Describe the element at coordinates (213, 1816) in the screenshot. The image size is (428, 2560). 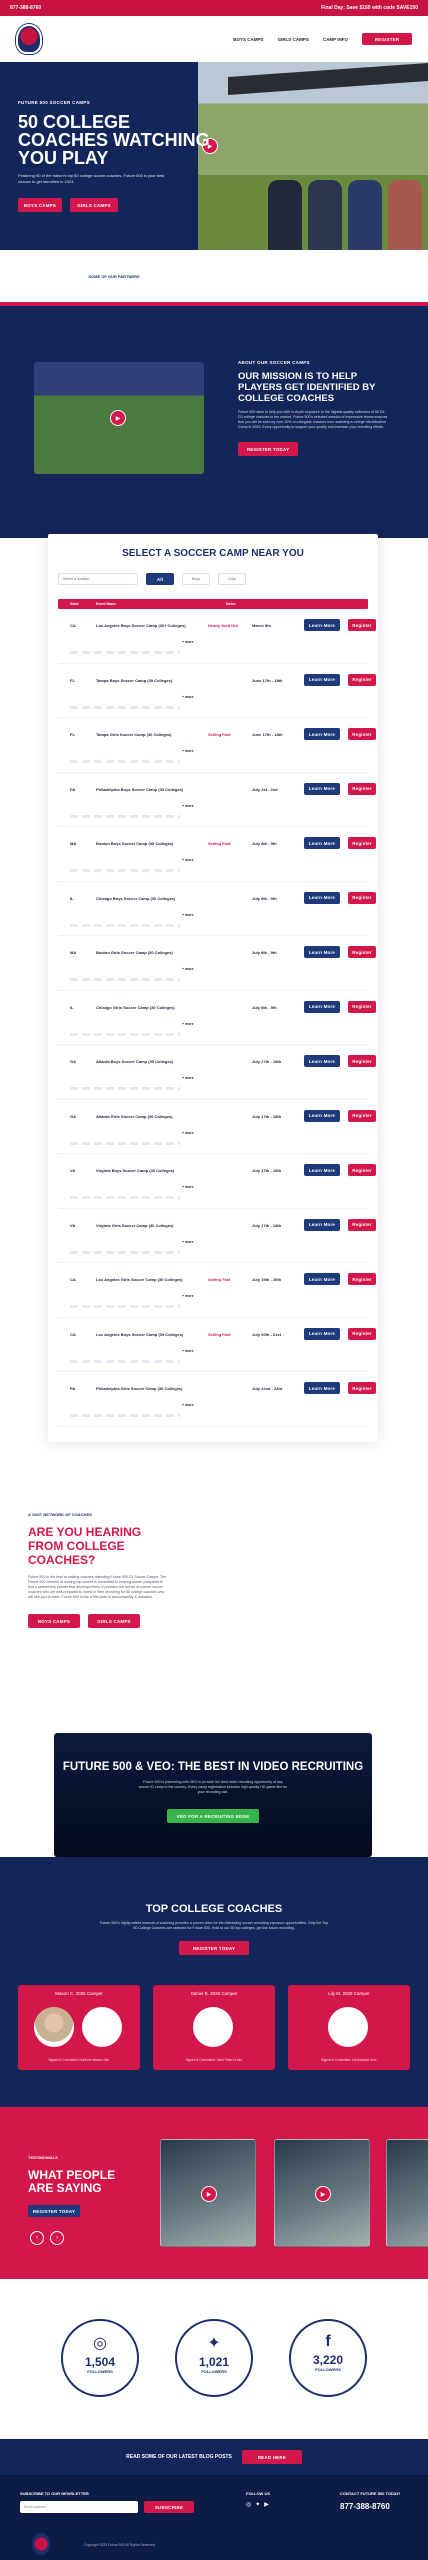
I see `veo-button: VEO FOR A RECRUITING EDGE` at that location.